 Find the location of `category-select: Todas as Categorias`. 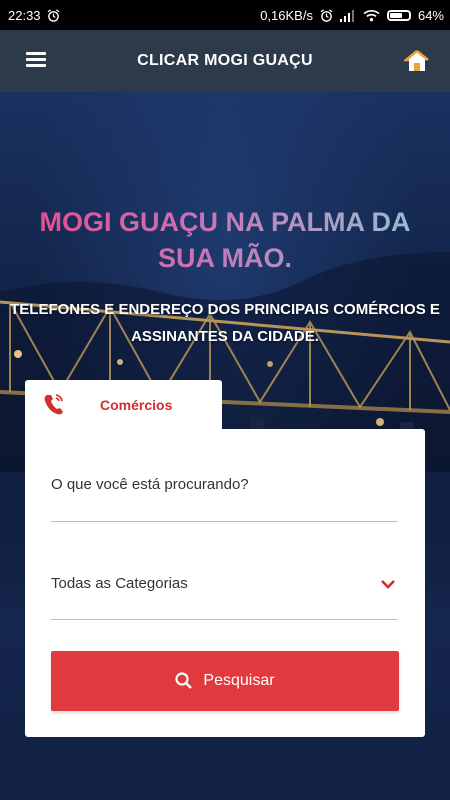

category-select: Todas as Categorias is located at coordinates (224, 592).